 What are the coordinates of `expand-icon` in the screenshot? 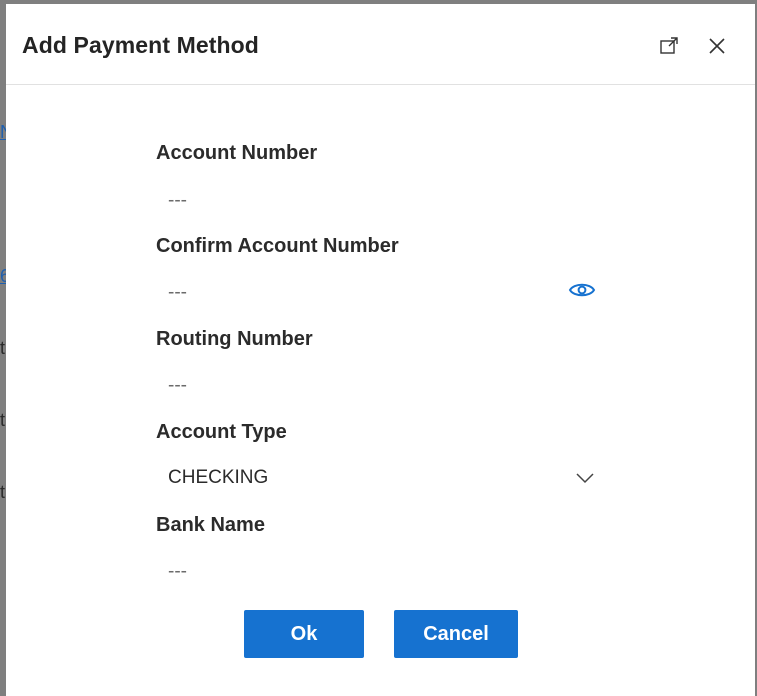 It's located at (669, 45).